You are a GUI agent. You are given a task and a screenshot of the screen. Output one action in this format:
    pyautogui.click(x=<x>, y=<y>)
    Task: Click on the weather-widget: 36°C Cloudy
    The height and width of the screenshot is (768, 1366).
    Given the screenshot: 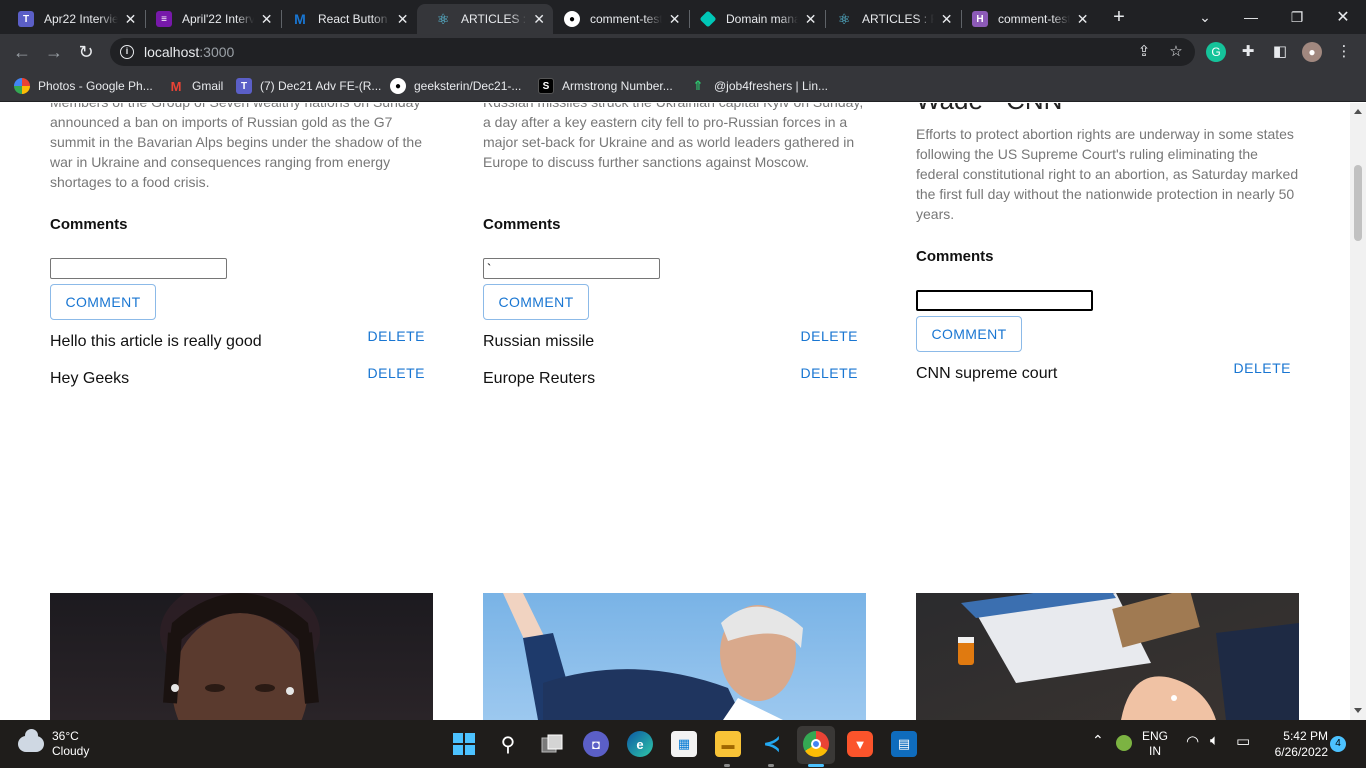 What is the action you would take?
    pyautogui.click(x=53, y=744)
    